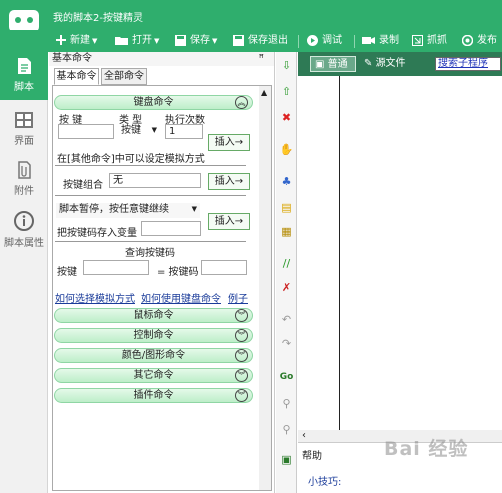 The image size is (502, 493). Describe the element at coordinates (467, 40) in the screenshot. I see `publish-icon` at that location.